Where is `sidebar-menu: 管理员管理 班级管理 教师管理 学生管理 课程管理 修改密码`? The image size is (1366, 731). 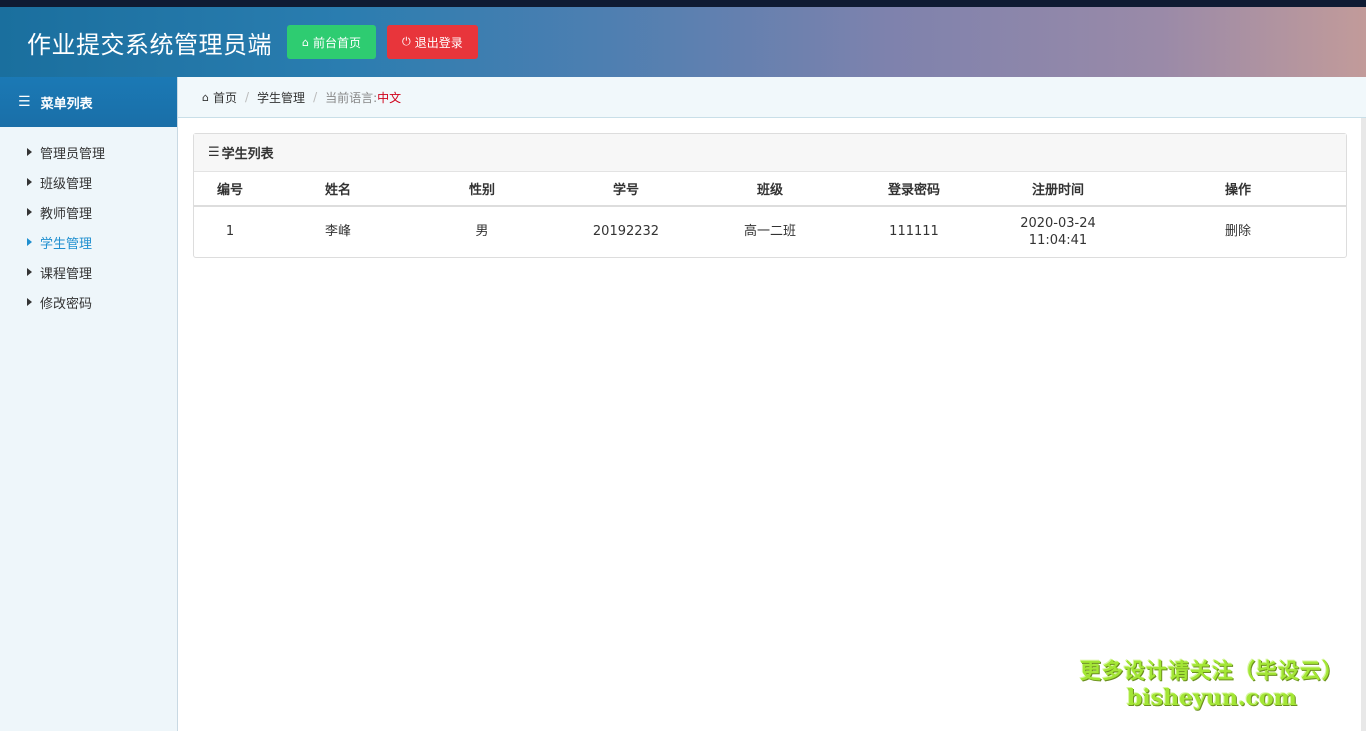
sidebar-menu: 管理员管理 班级管理 教师管理 学生管理 课程管理 修改密码 is located at coordinates (88, 227).